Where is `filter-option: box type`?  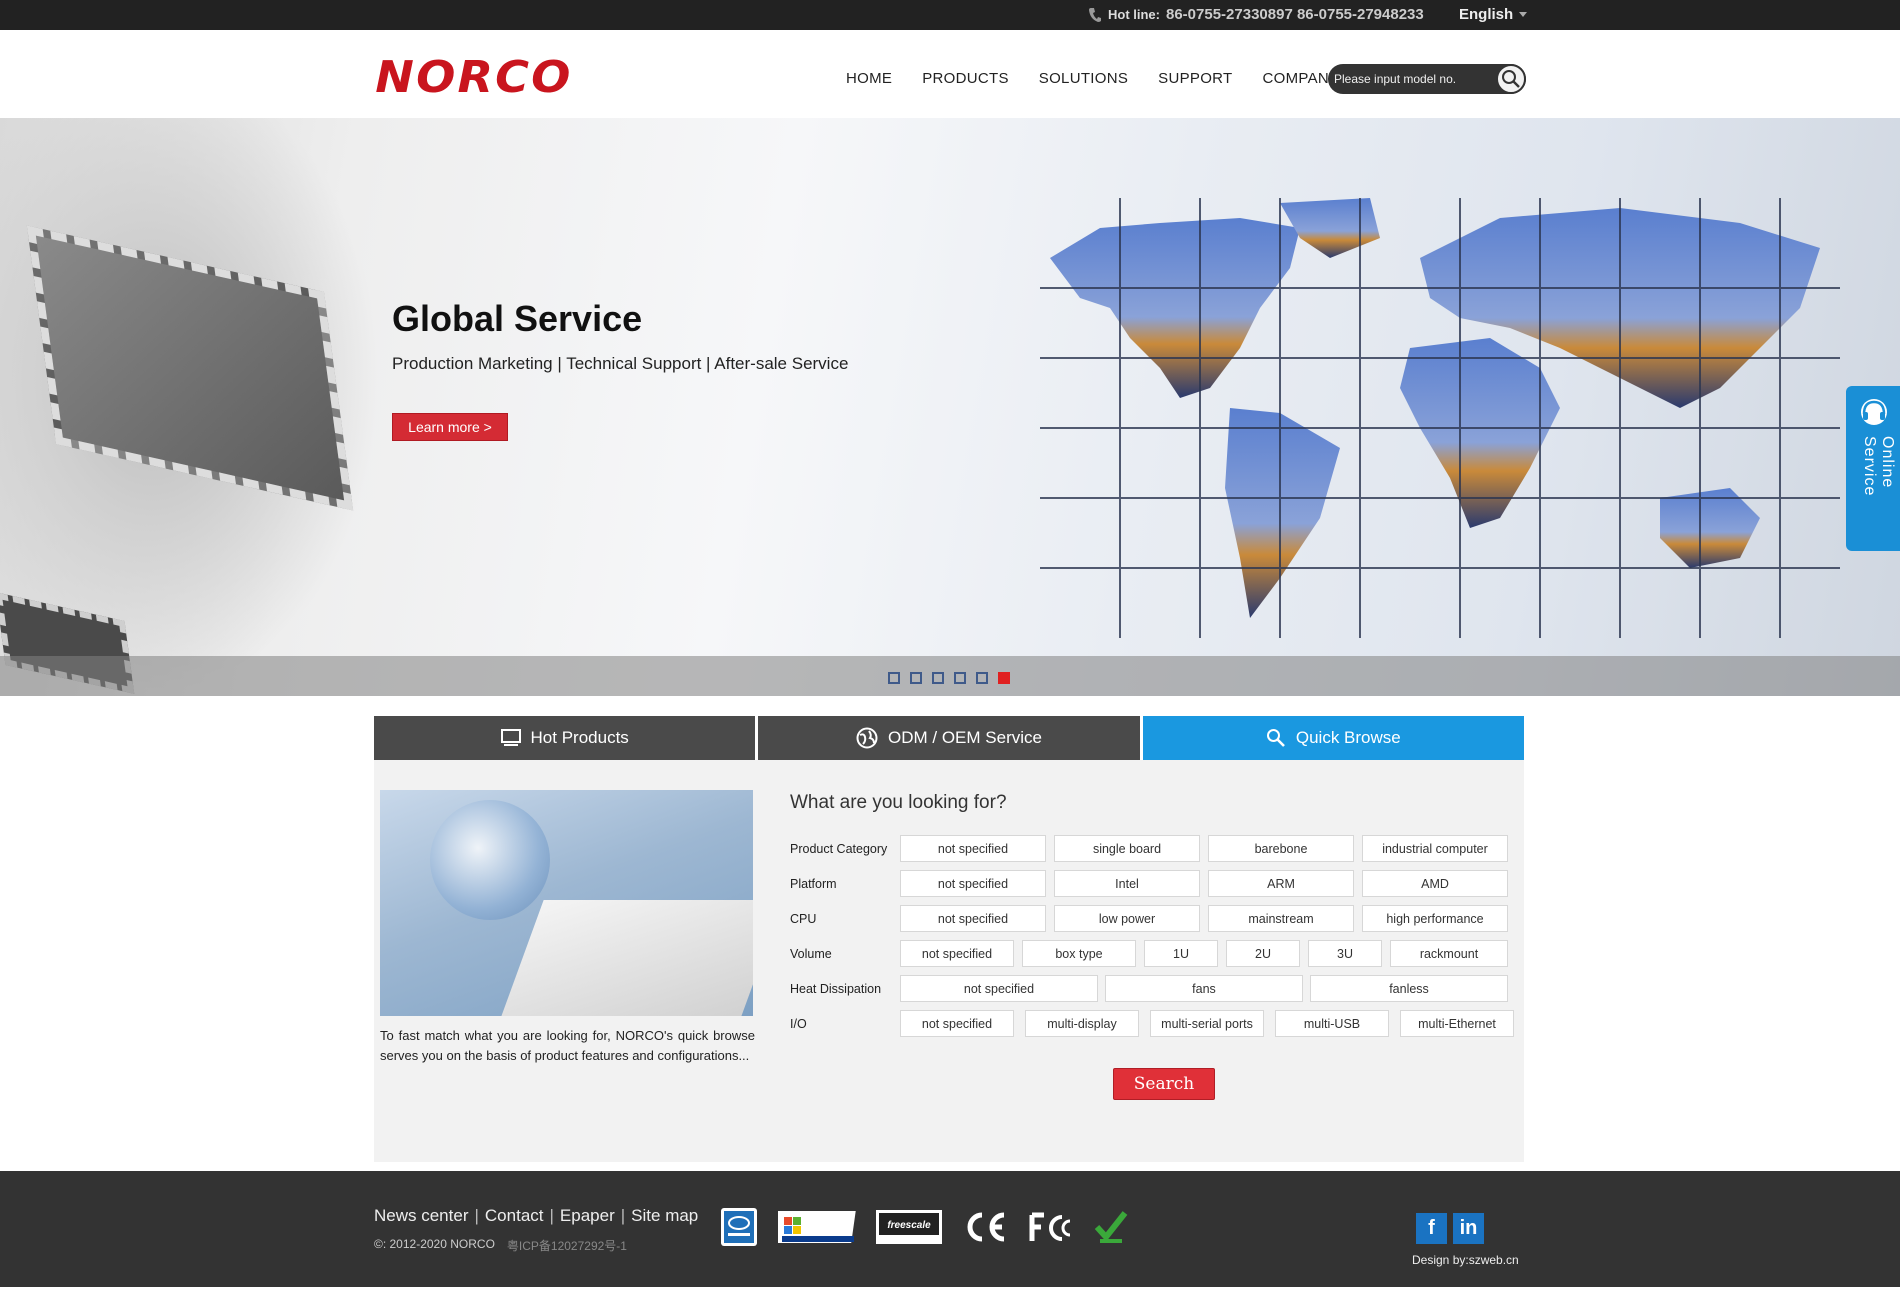 filter-option: box type is located at coordinates (1079, 953).